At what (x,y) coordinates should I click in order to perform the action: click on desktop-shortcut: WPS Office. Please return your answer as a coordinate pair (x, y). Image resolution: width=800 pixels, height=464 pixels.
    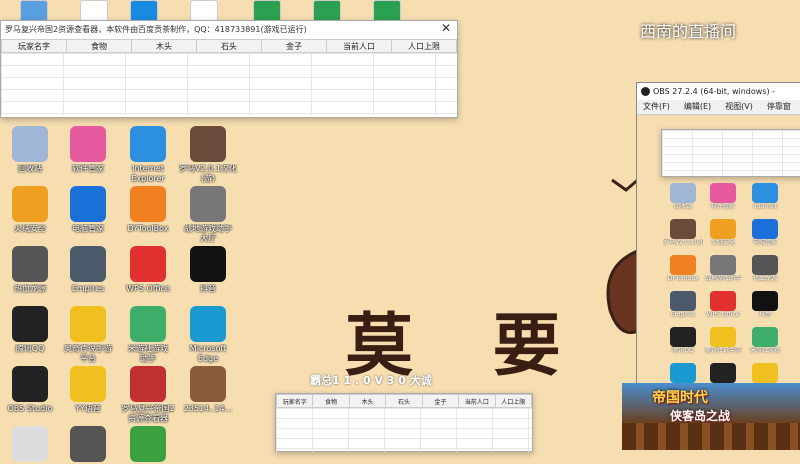
    Looking at the image, I should click on (148, 270).